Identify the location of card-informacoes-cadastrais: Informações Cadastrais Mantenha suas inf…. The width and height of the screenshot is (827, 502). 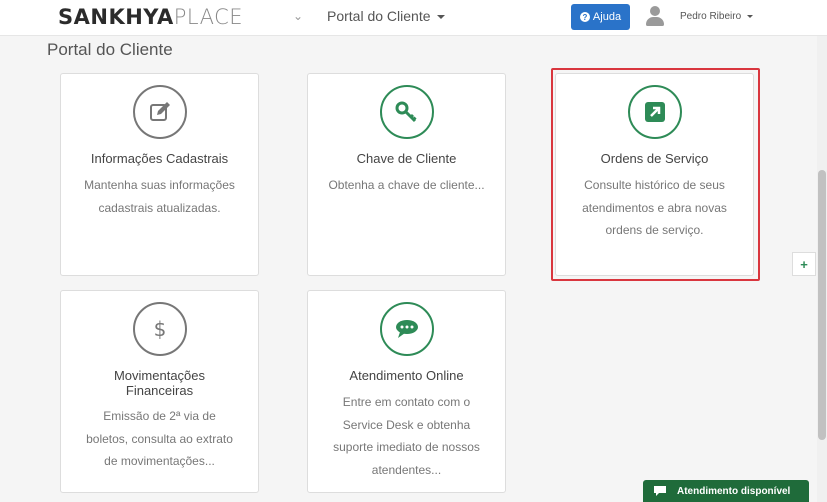
(159, 174).